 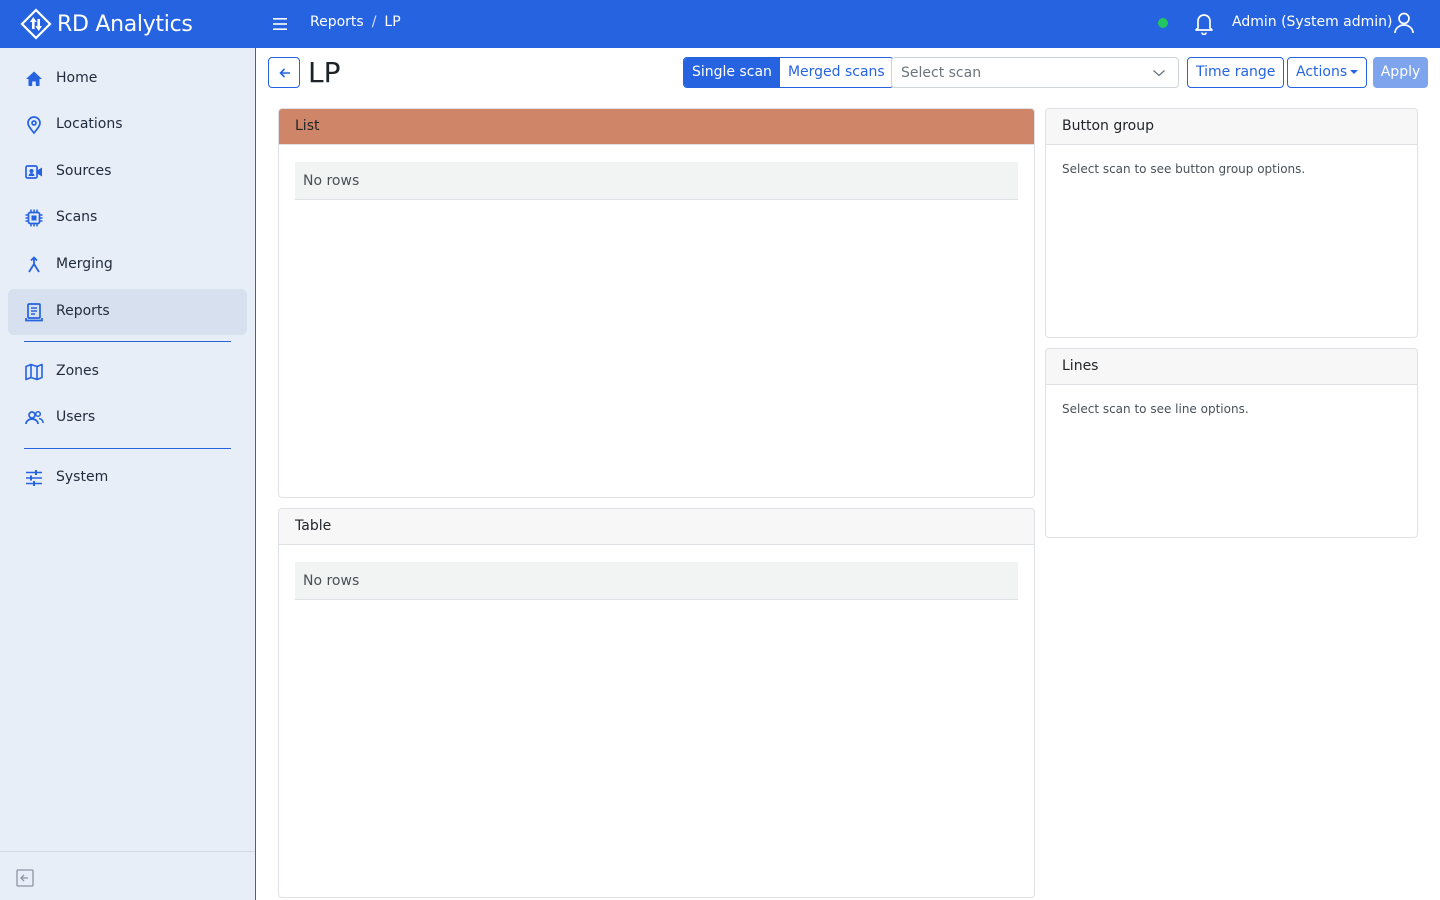 What do you see at coordinates (1035, 72) in the screenshot?
I see `scan-select: Select scan` at bounding box center [1035, 72].